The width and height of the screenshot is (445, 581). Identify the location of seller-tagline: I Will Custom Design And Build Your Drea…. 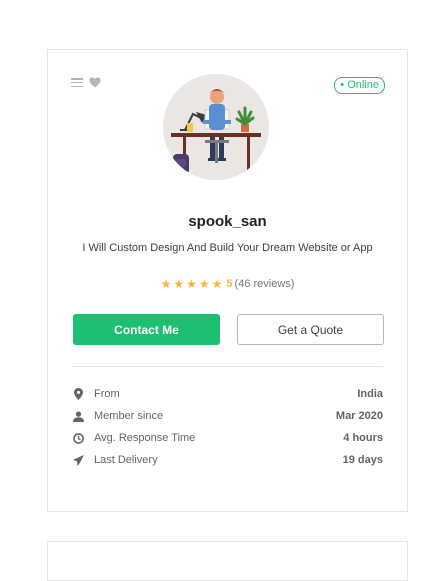
(227, 248).